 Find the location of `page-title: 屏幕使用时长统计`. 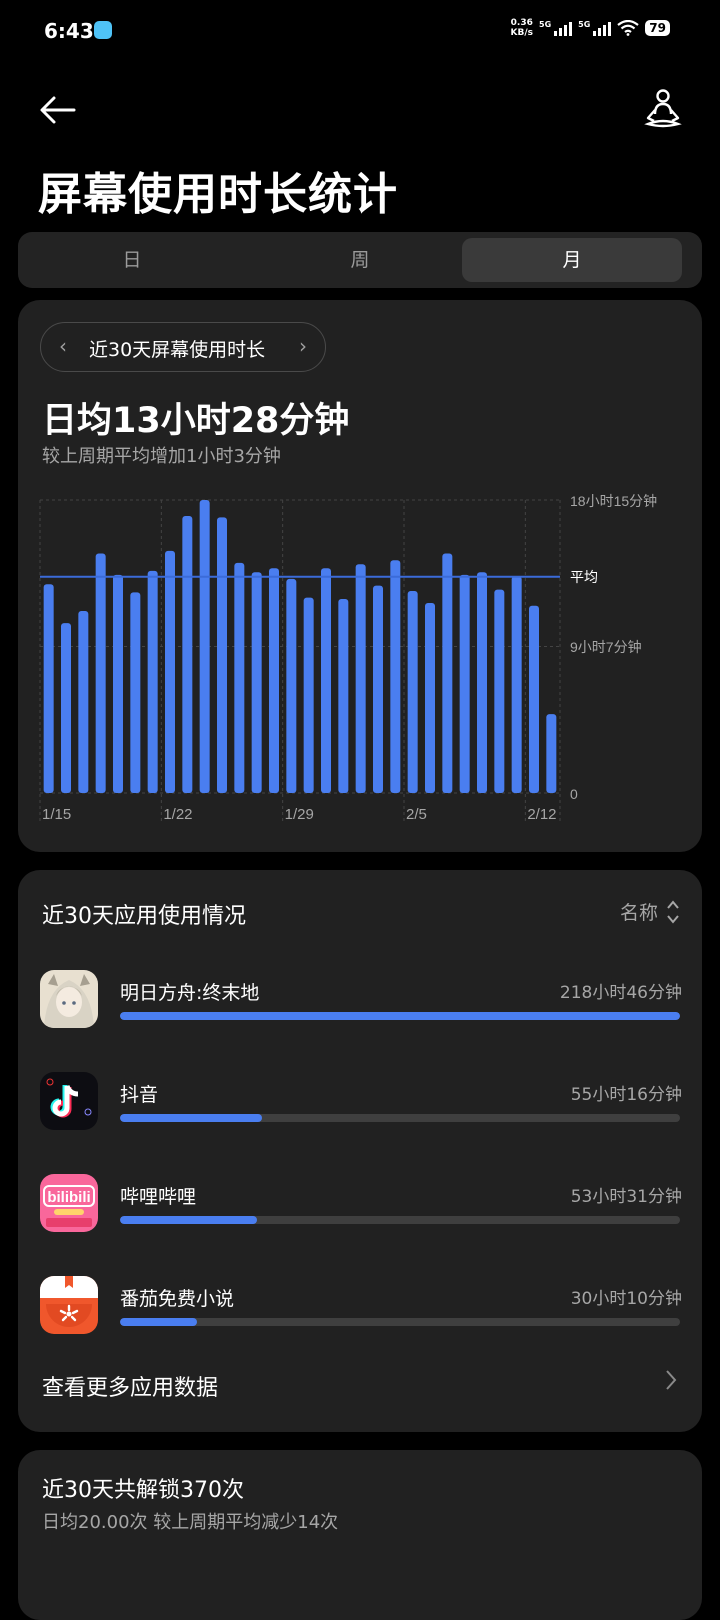

page-title: 屏幕使用时长统计 is located at coordinates (218, 194).